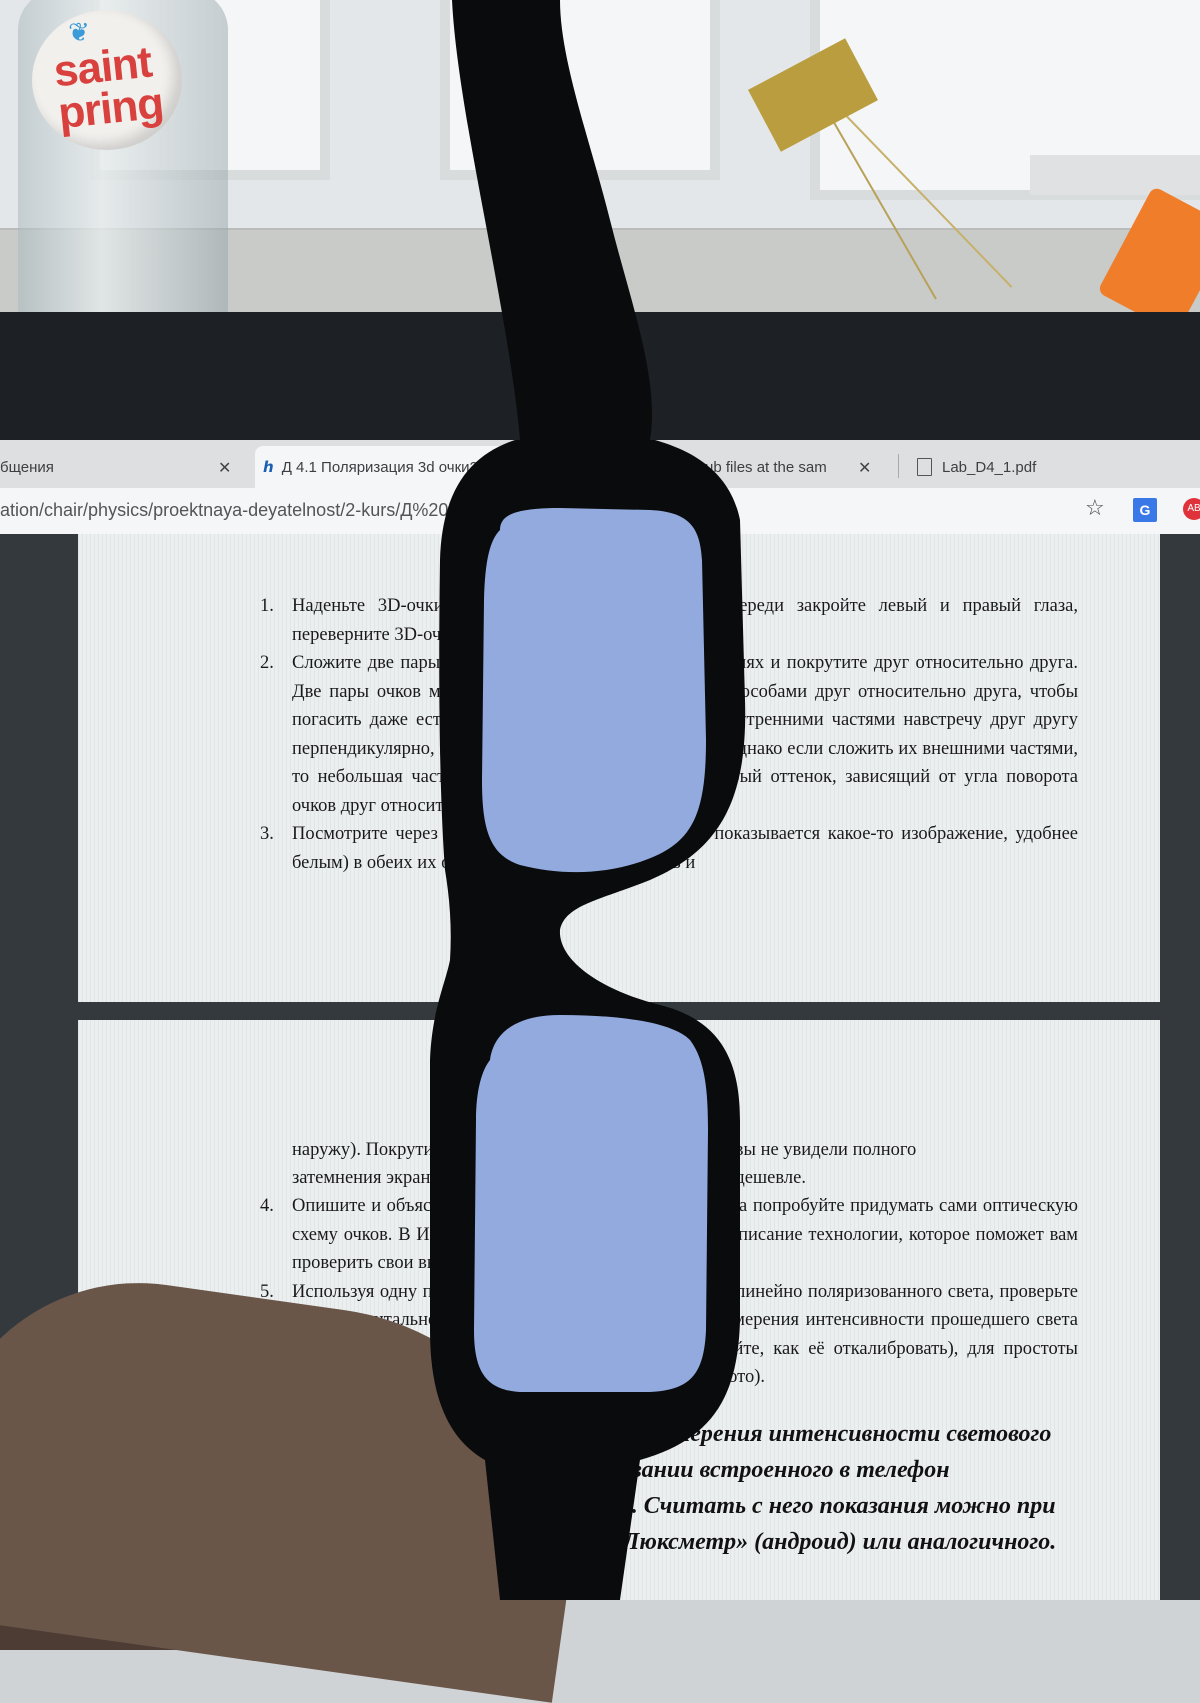 The width and height of the screenshot is (1200, 1703). I want to click on browser-tab: e sub files at the sam ✕, so click(740, 467).